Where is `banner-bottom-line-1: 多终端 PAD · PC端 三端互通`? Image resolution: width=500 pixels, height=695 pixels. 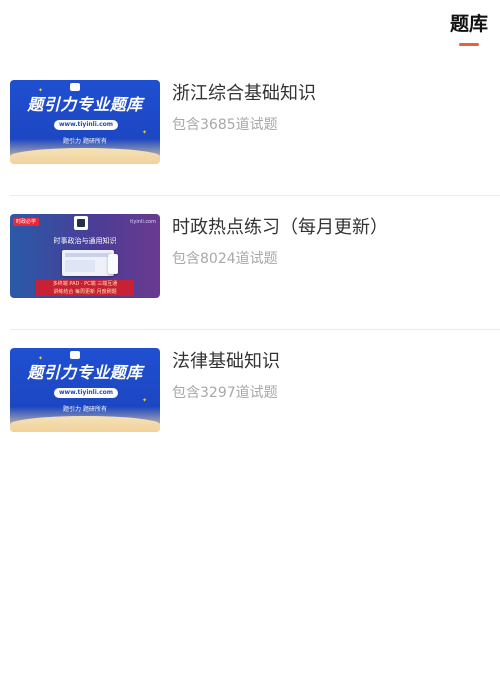
banner-bottom-line-1: 多终端 PAD · PC端 三端互通 is located at coordinates (85, 284).